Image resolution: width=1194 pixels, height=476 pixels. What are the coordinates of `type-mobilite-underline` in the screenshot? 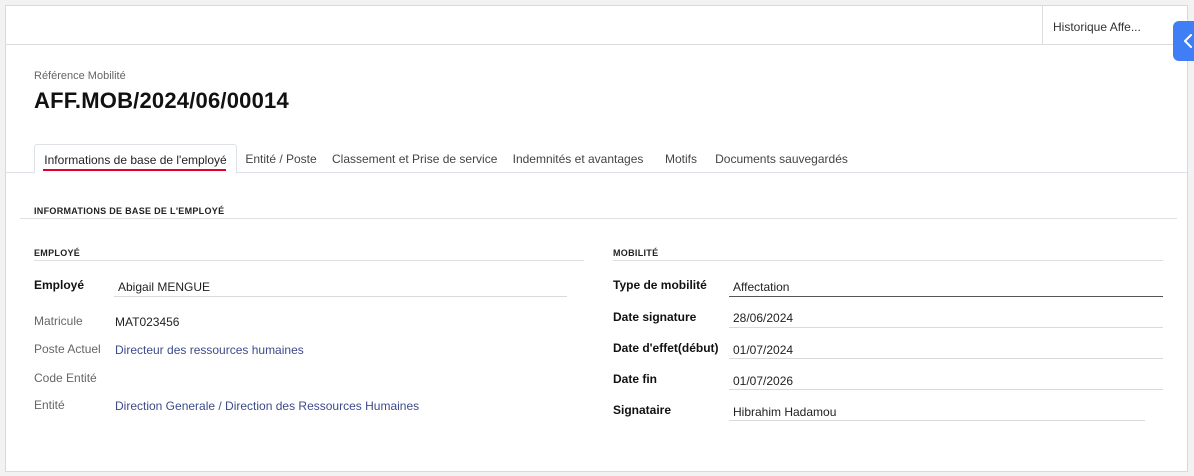 It's located at (946, 296).